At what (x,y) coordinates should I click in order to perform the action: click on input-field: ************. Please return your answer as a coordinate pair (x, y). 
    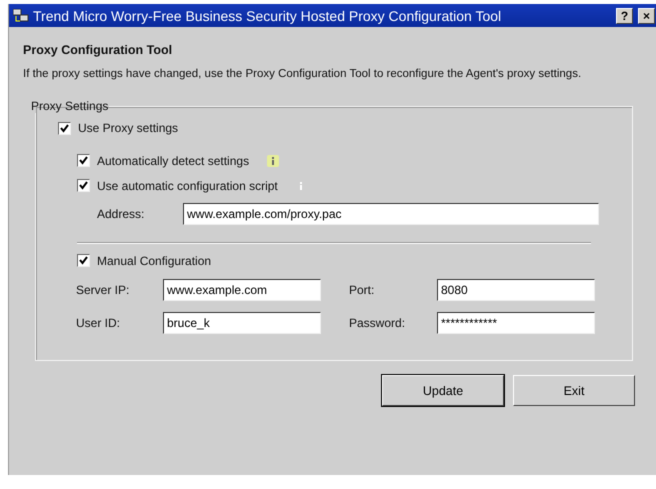
    Looking at the image, I should click on (516, 323).